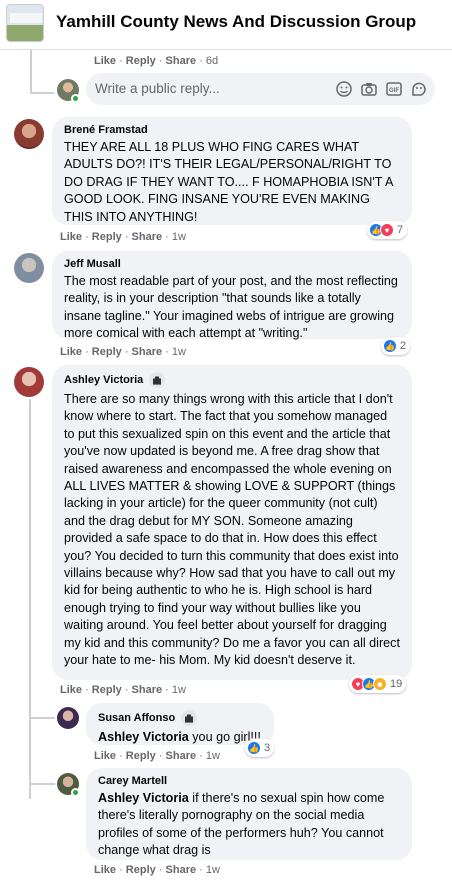 The height and width of the screenshot is (880, 452). Describe the element at coordinates (260, 89) in the screenshot. I see `reply-input: Write a public reply... GIF` at that location.